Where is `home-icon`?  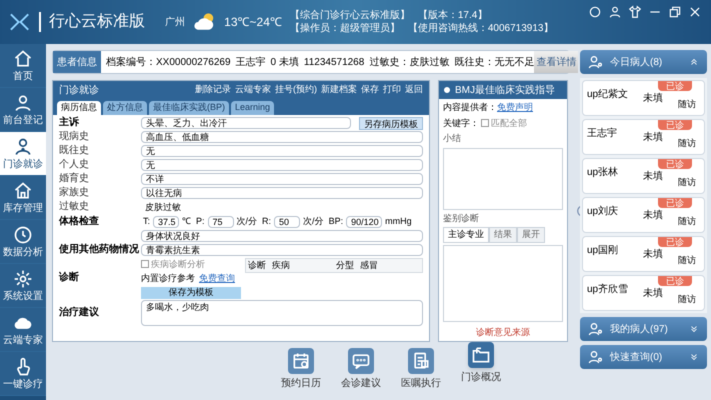 home-icon is located at coordinates (23, 59).